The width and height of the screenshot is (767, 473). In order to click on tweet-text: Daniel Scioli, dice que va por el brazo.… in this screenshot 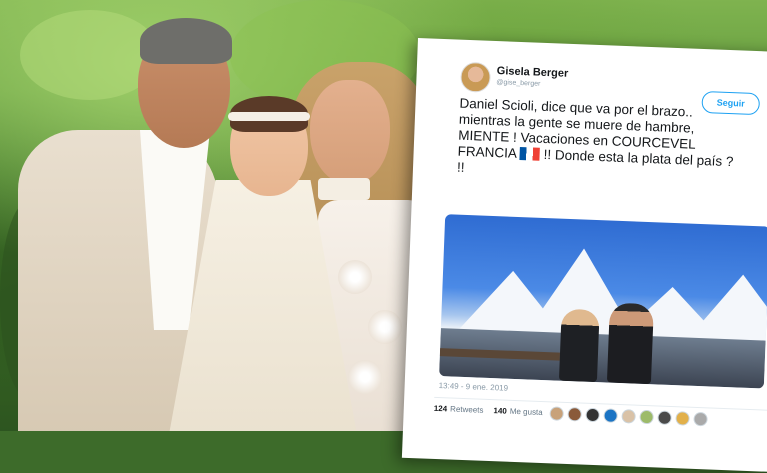, I will do `click(612, 142)`.